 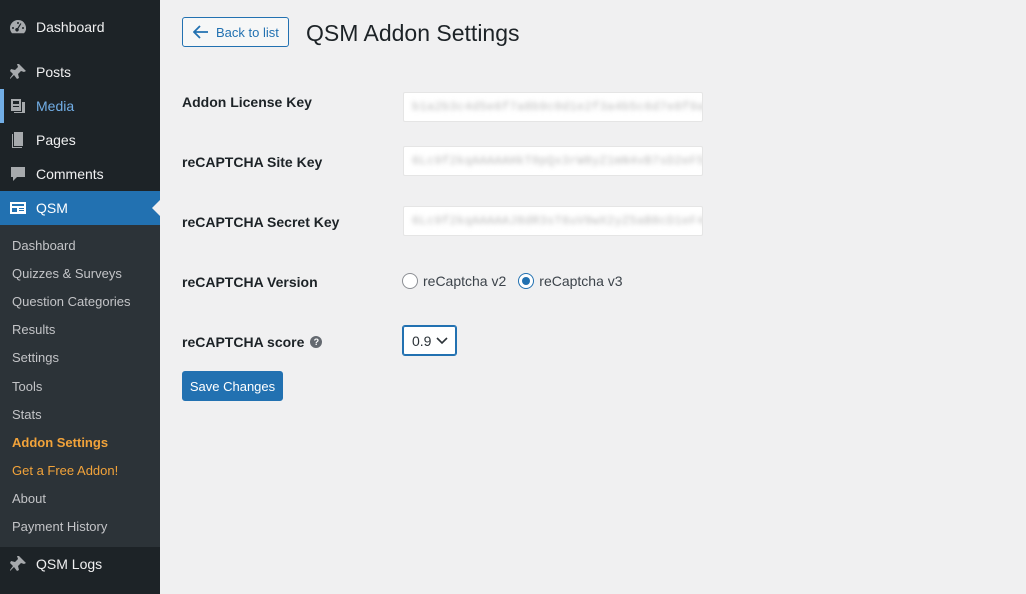 What do you see at coordinates (557, 107) in the screenshot?
I see `license-key-value: b1a2b3c4d5e6f7a8b9c0d1e2f3a4b5c6d7e8f9a0` at bounding box center [557, 107].